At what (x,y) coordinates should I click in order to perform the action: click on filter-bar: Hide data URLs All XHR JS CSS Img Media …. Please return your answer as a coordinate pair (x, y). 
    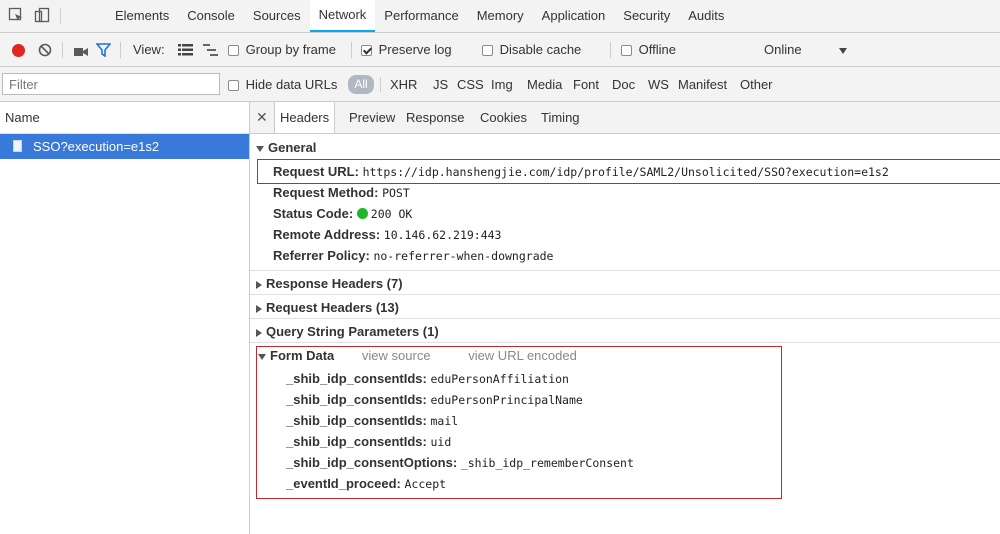
    Looking at the image, I should click on (500, 84).